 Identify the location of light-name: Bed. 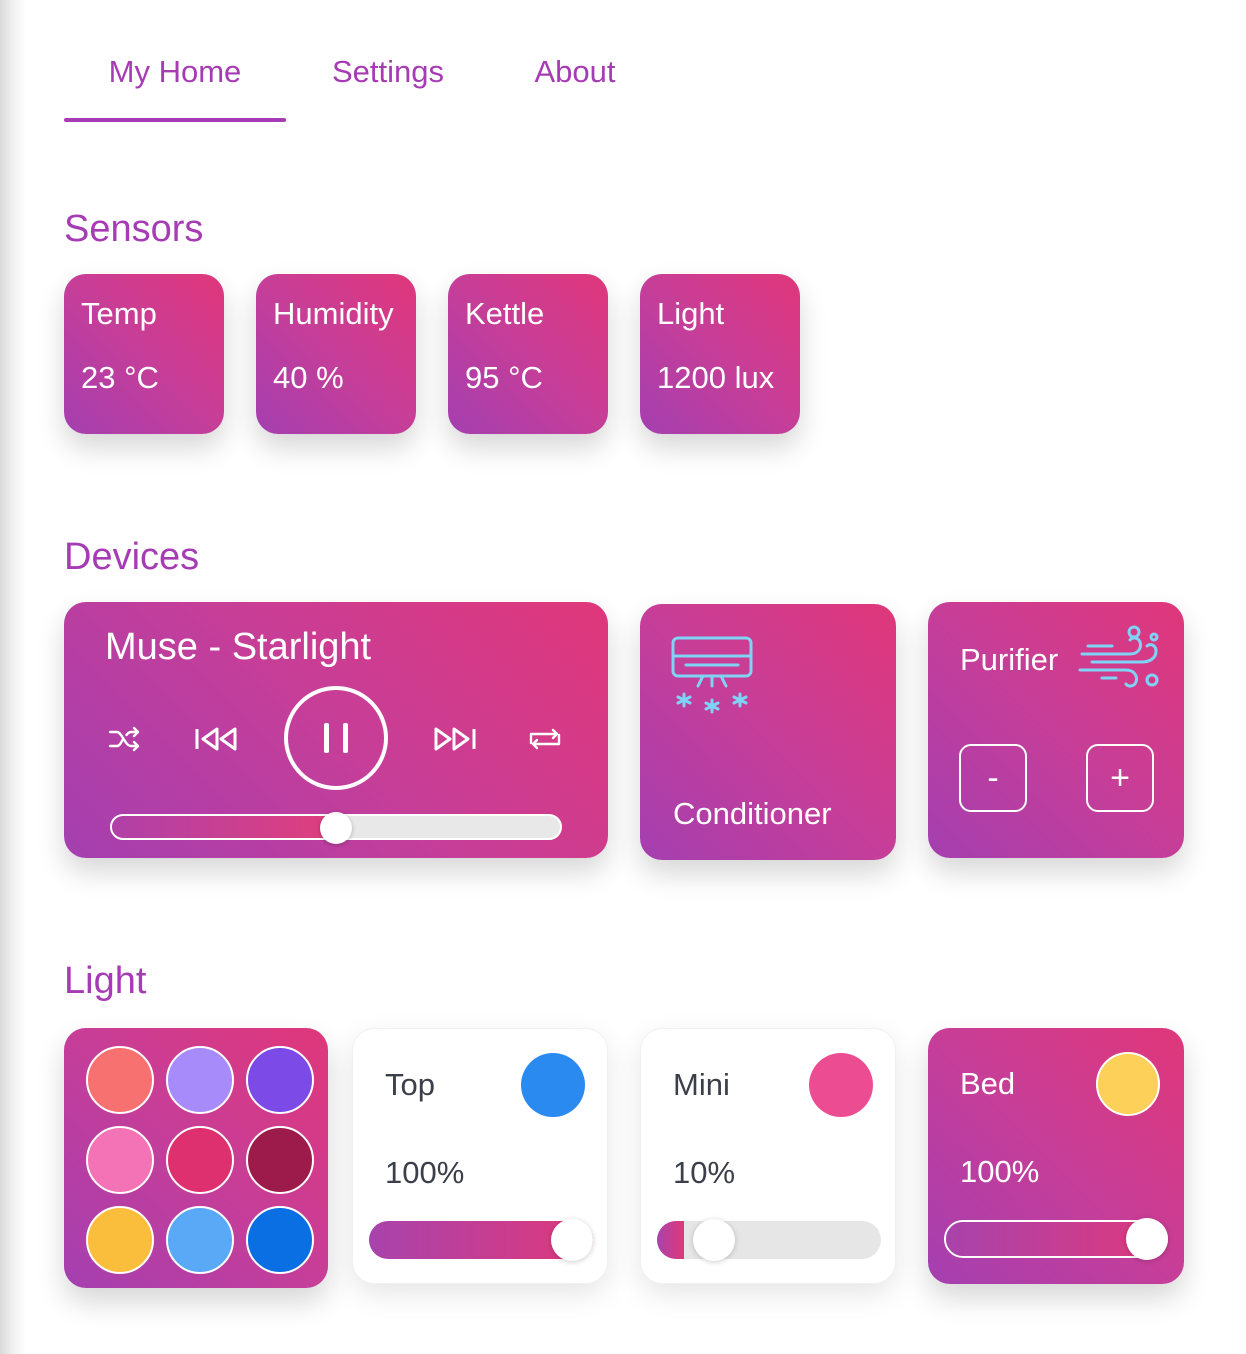
(988, 1083).